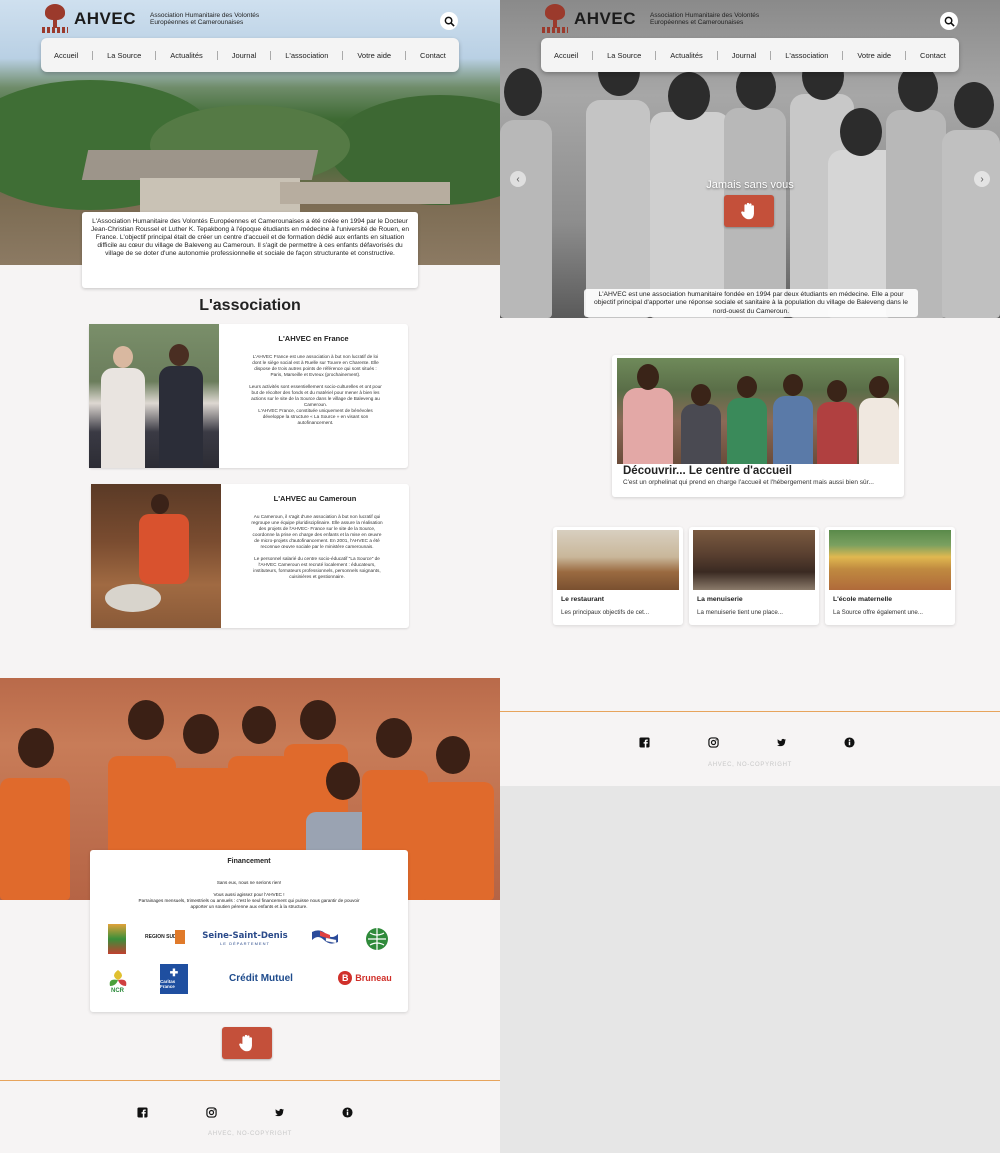  I want to click on photo-cook, so click(156, 556).